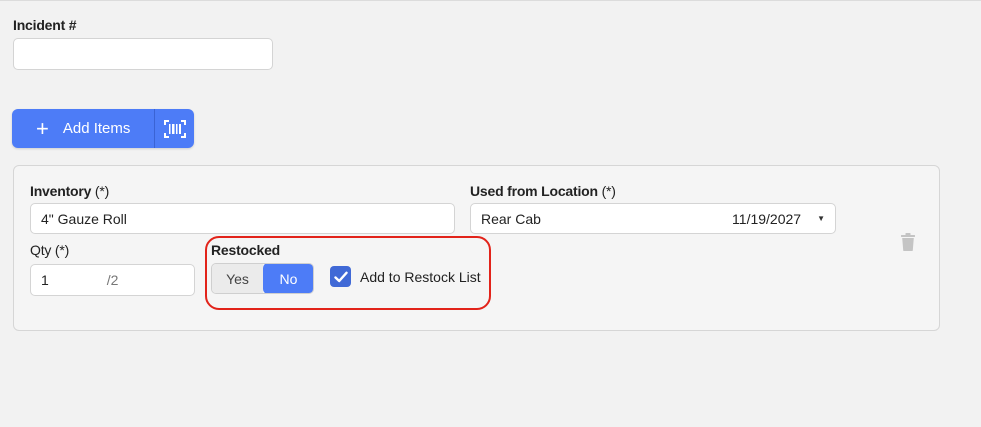  Describe the element at coordinates (653, 218) in the screenshot. I see `location-select: Rear Cab 11/19/2027 ▼` at that location.